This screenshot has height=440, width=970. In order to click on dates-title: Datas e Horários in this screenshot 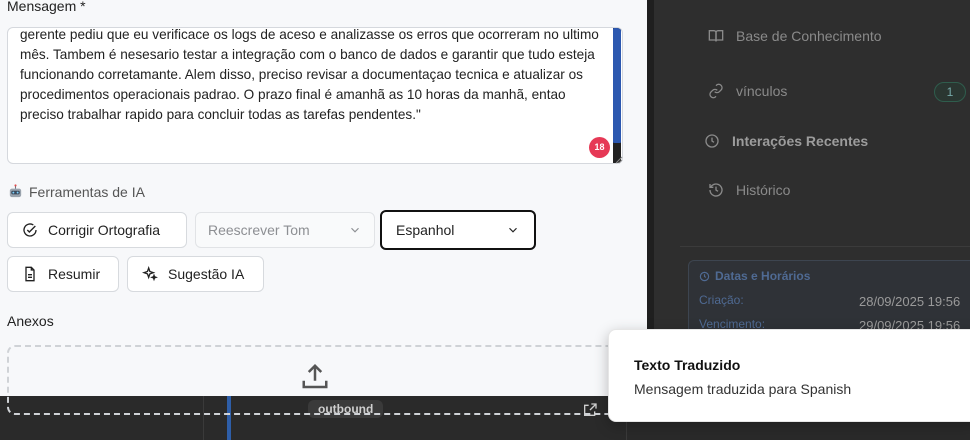, I will do `click(754, 276)`.